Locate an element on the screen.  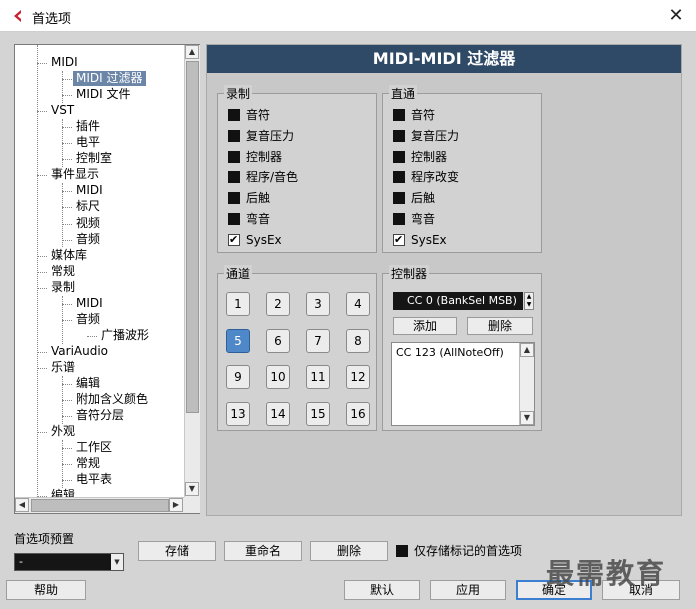
tree-item: MIDI 过滤器 is located at coordinates (109, 78).